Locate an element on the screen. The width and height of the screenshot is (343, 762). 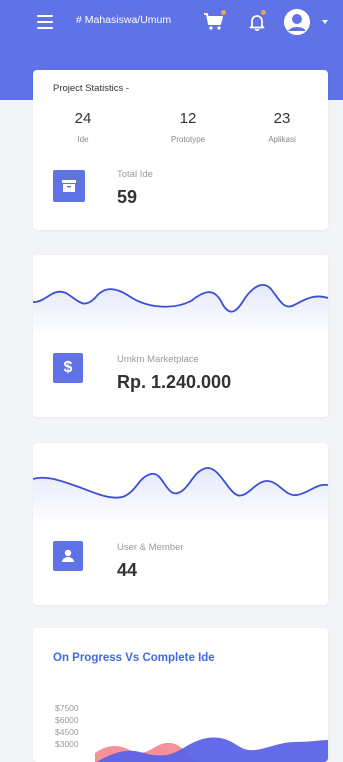
hamburger-menu-icon is located at coordinates (45, 22).